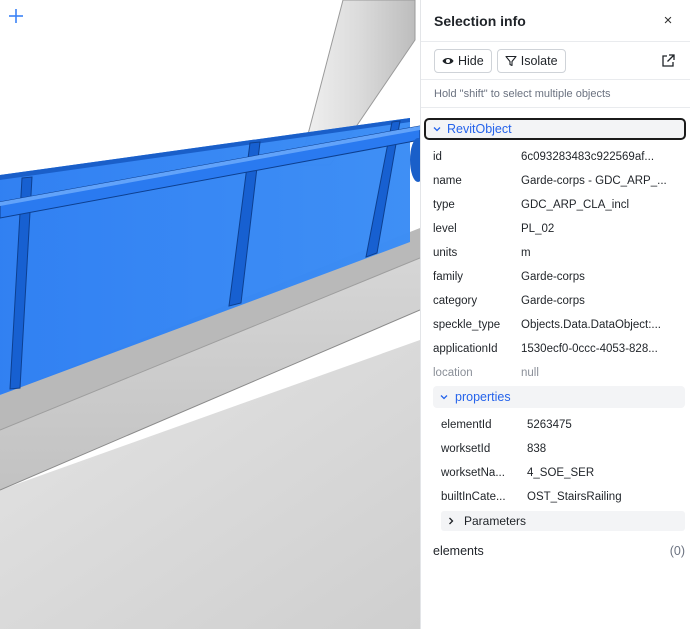 This screenshot has height=629, width=690. Describe the element at coordinates (549, 425) in the screenshot. I see `property-value: 5263475` at that location.